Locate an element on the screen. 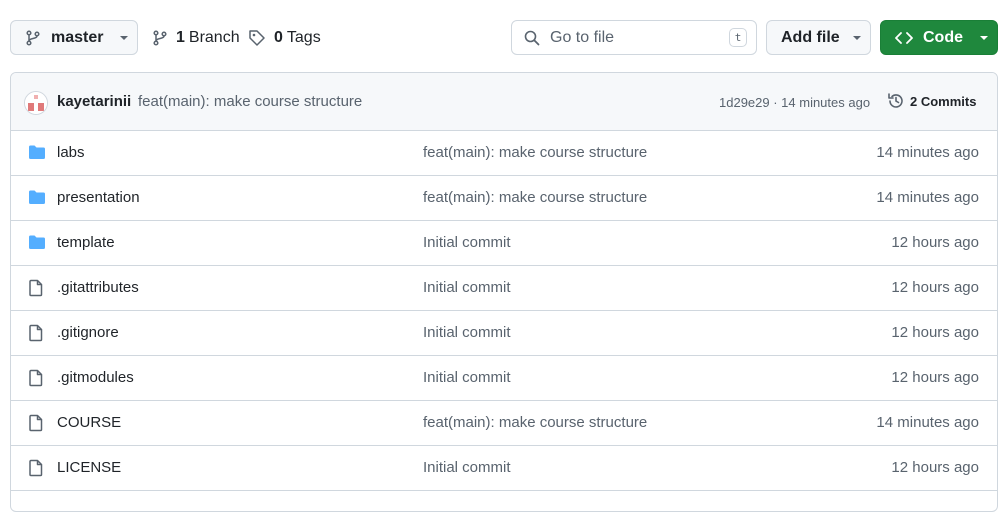  add-file-label: Add file is located at coordinates (810, 37).